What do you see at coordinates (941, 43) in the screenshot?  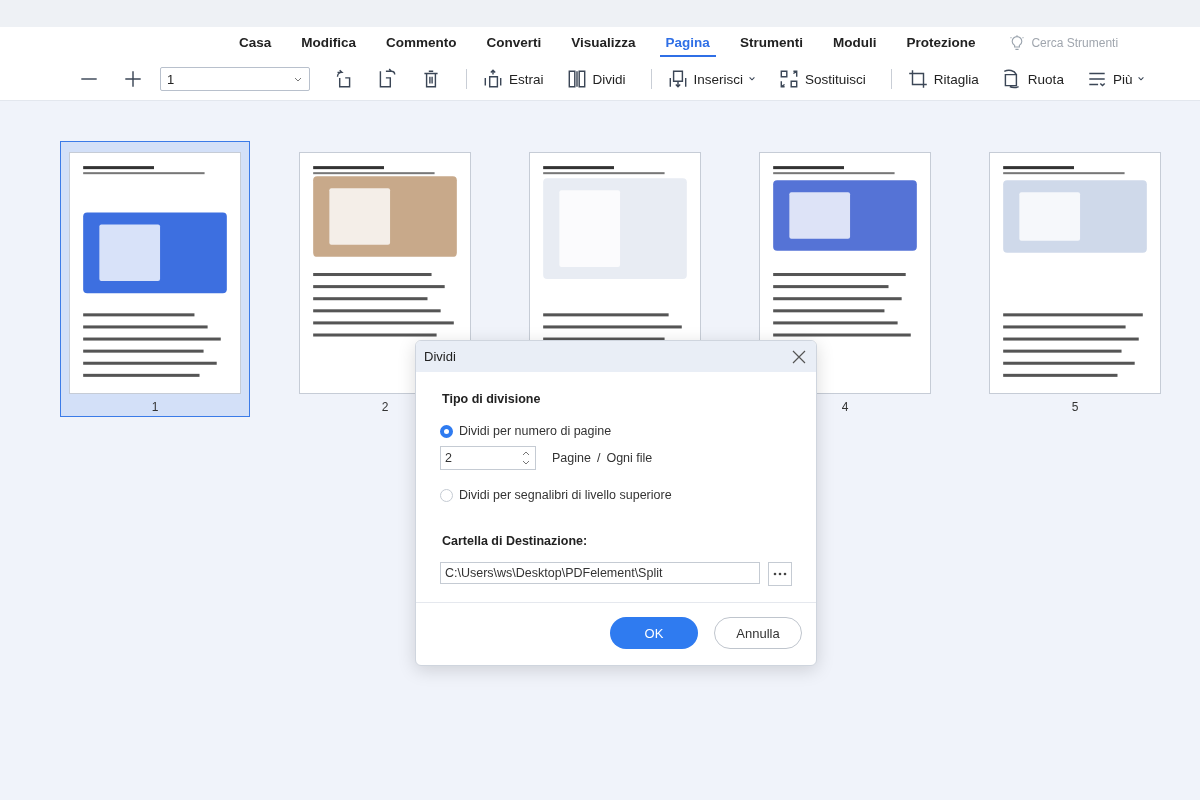 I see `menu-tab: Protezione` at bounding box center [941, 43].